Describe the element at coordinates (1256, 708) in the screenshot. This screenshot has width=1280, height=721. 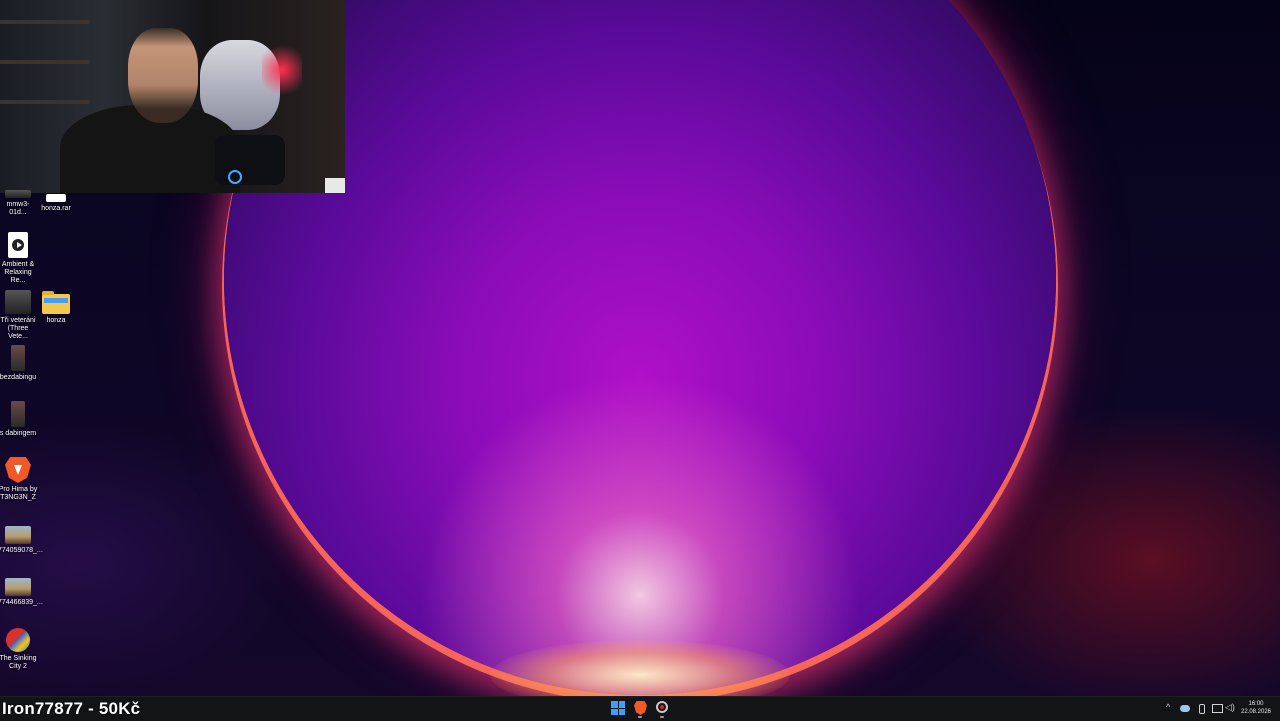
I see `system-clock: 16:00 22.08.2026` at that location.